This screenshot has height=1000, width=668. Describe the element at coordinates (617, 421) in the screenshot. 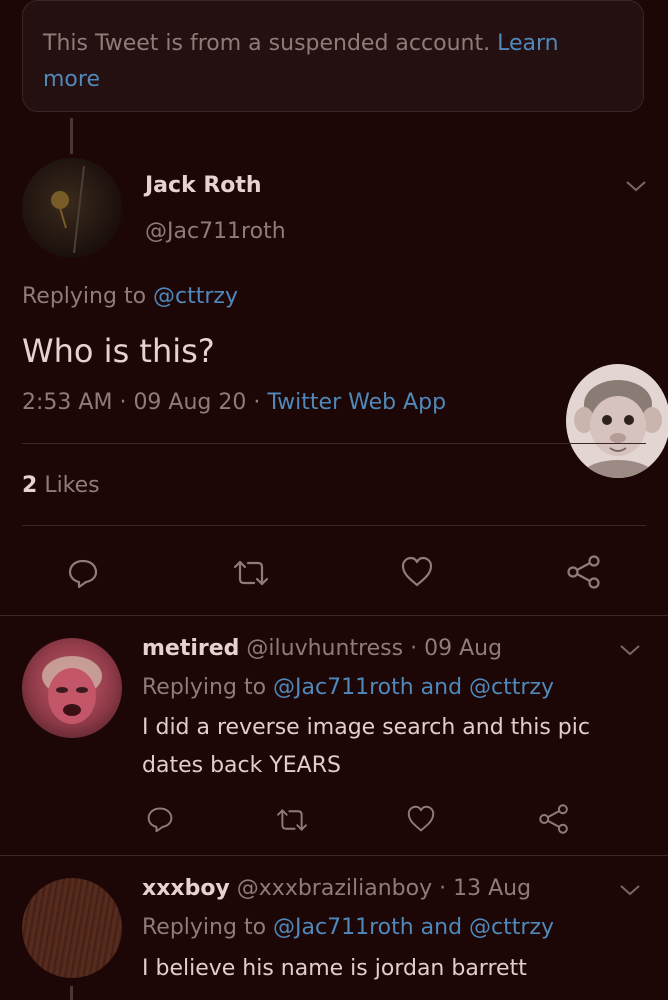

I see `monkey-avatar` at that location.